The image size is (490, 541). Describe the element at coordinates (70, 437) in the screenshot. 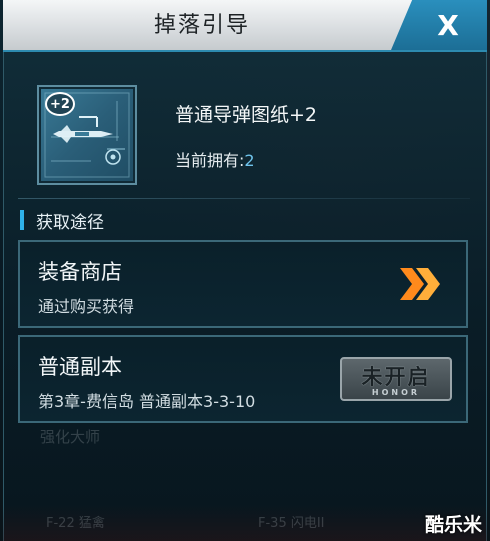

I see `background-faded-label: 强化大师` at that location.